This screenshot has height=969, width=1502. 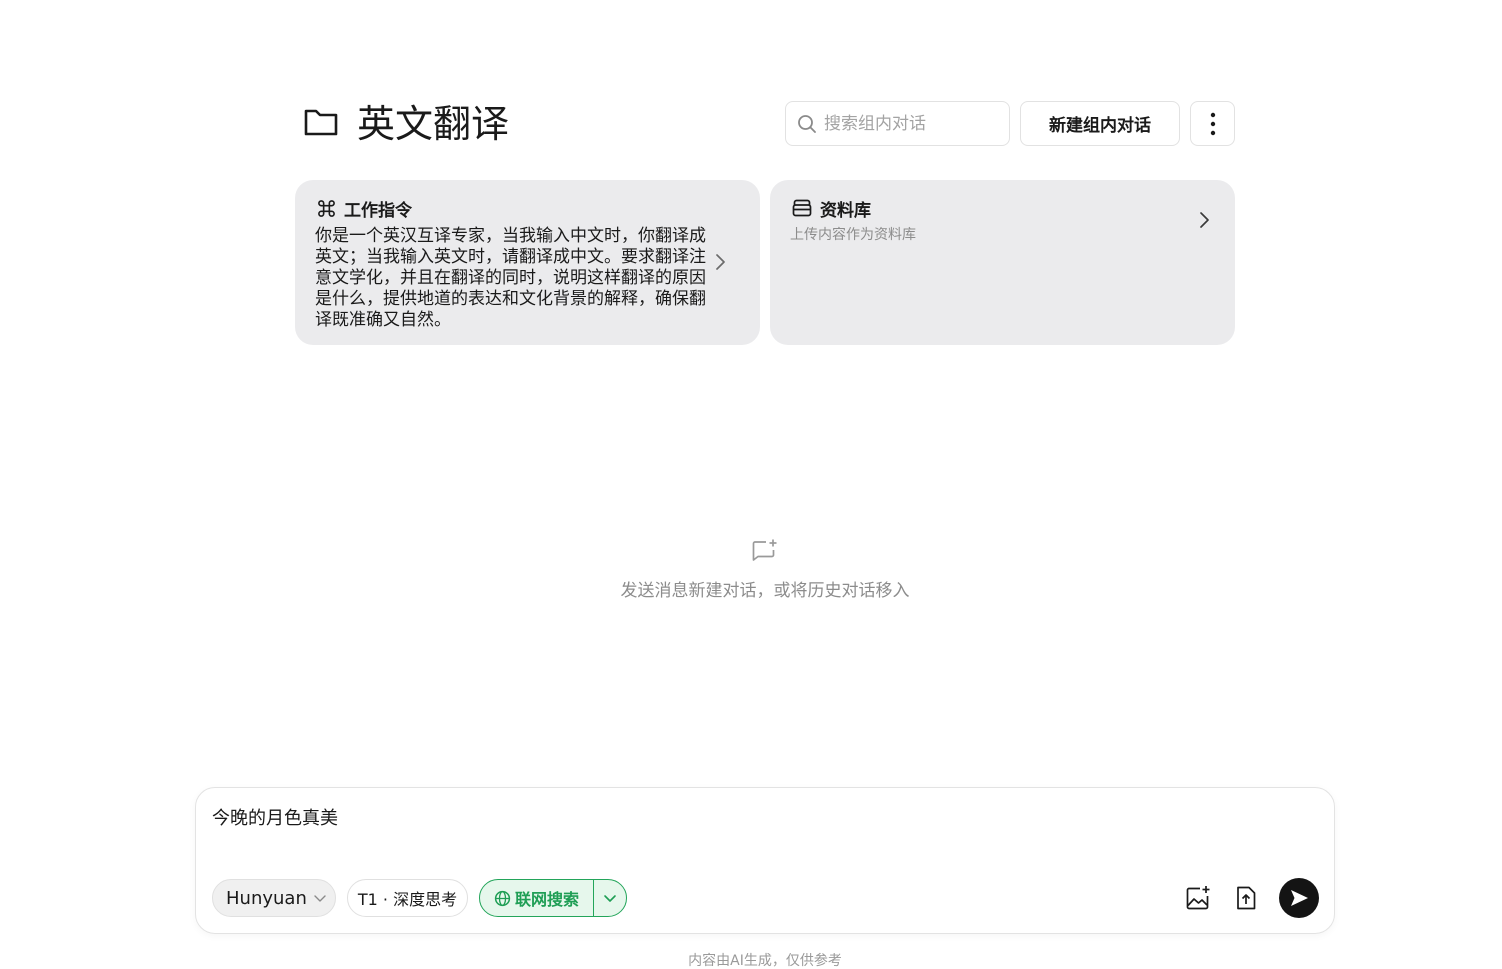 I want to click on web-search-toggle: 联网搜索, so click(x=553, y=898).